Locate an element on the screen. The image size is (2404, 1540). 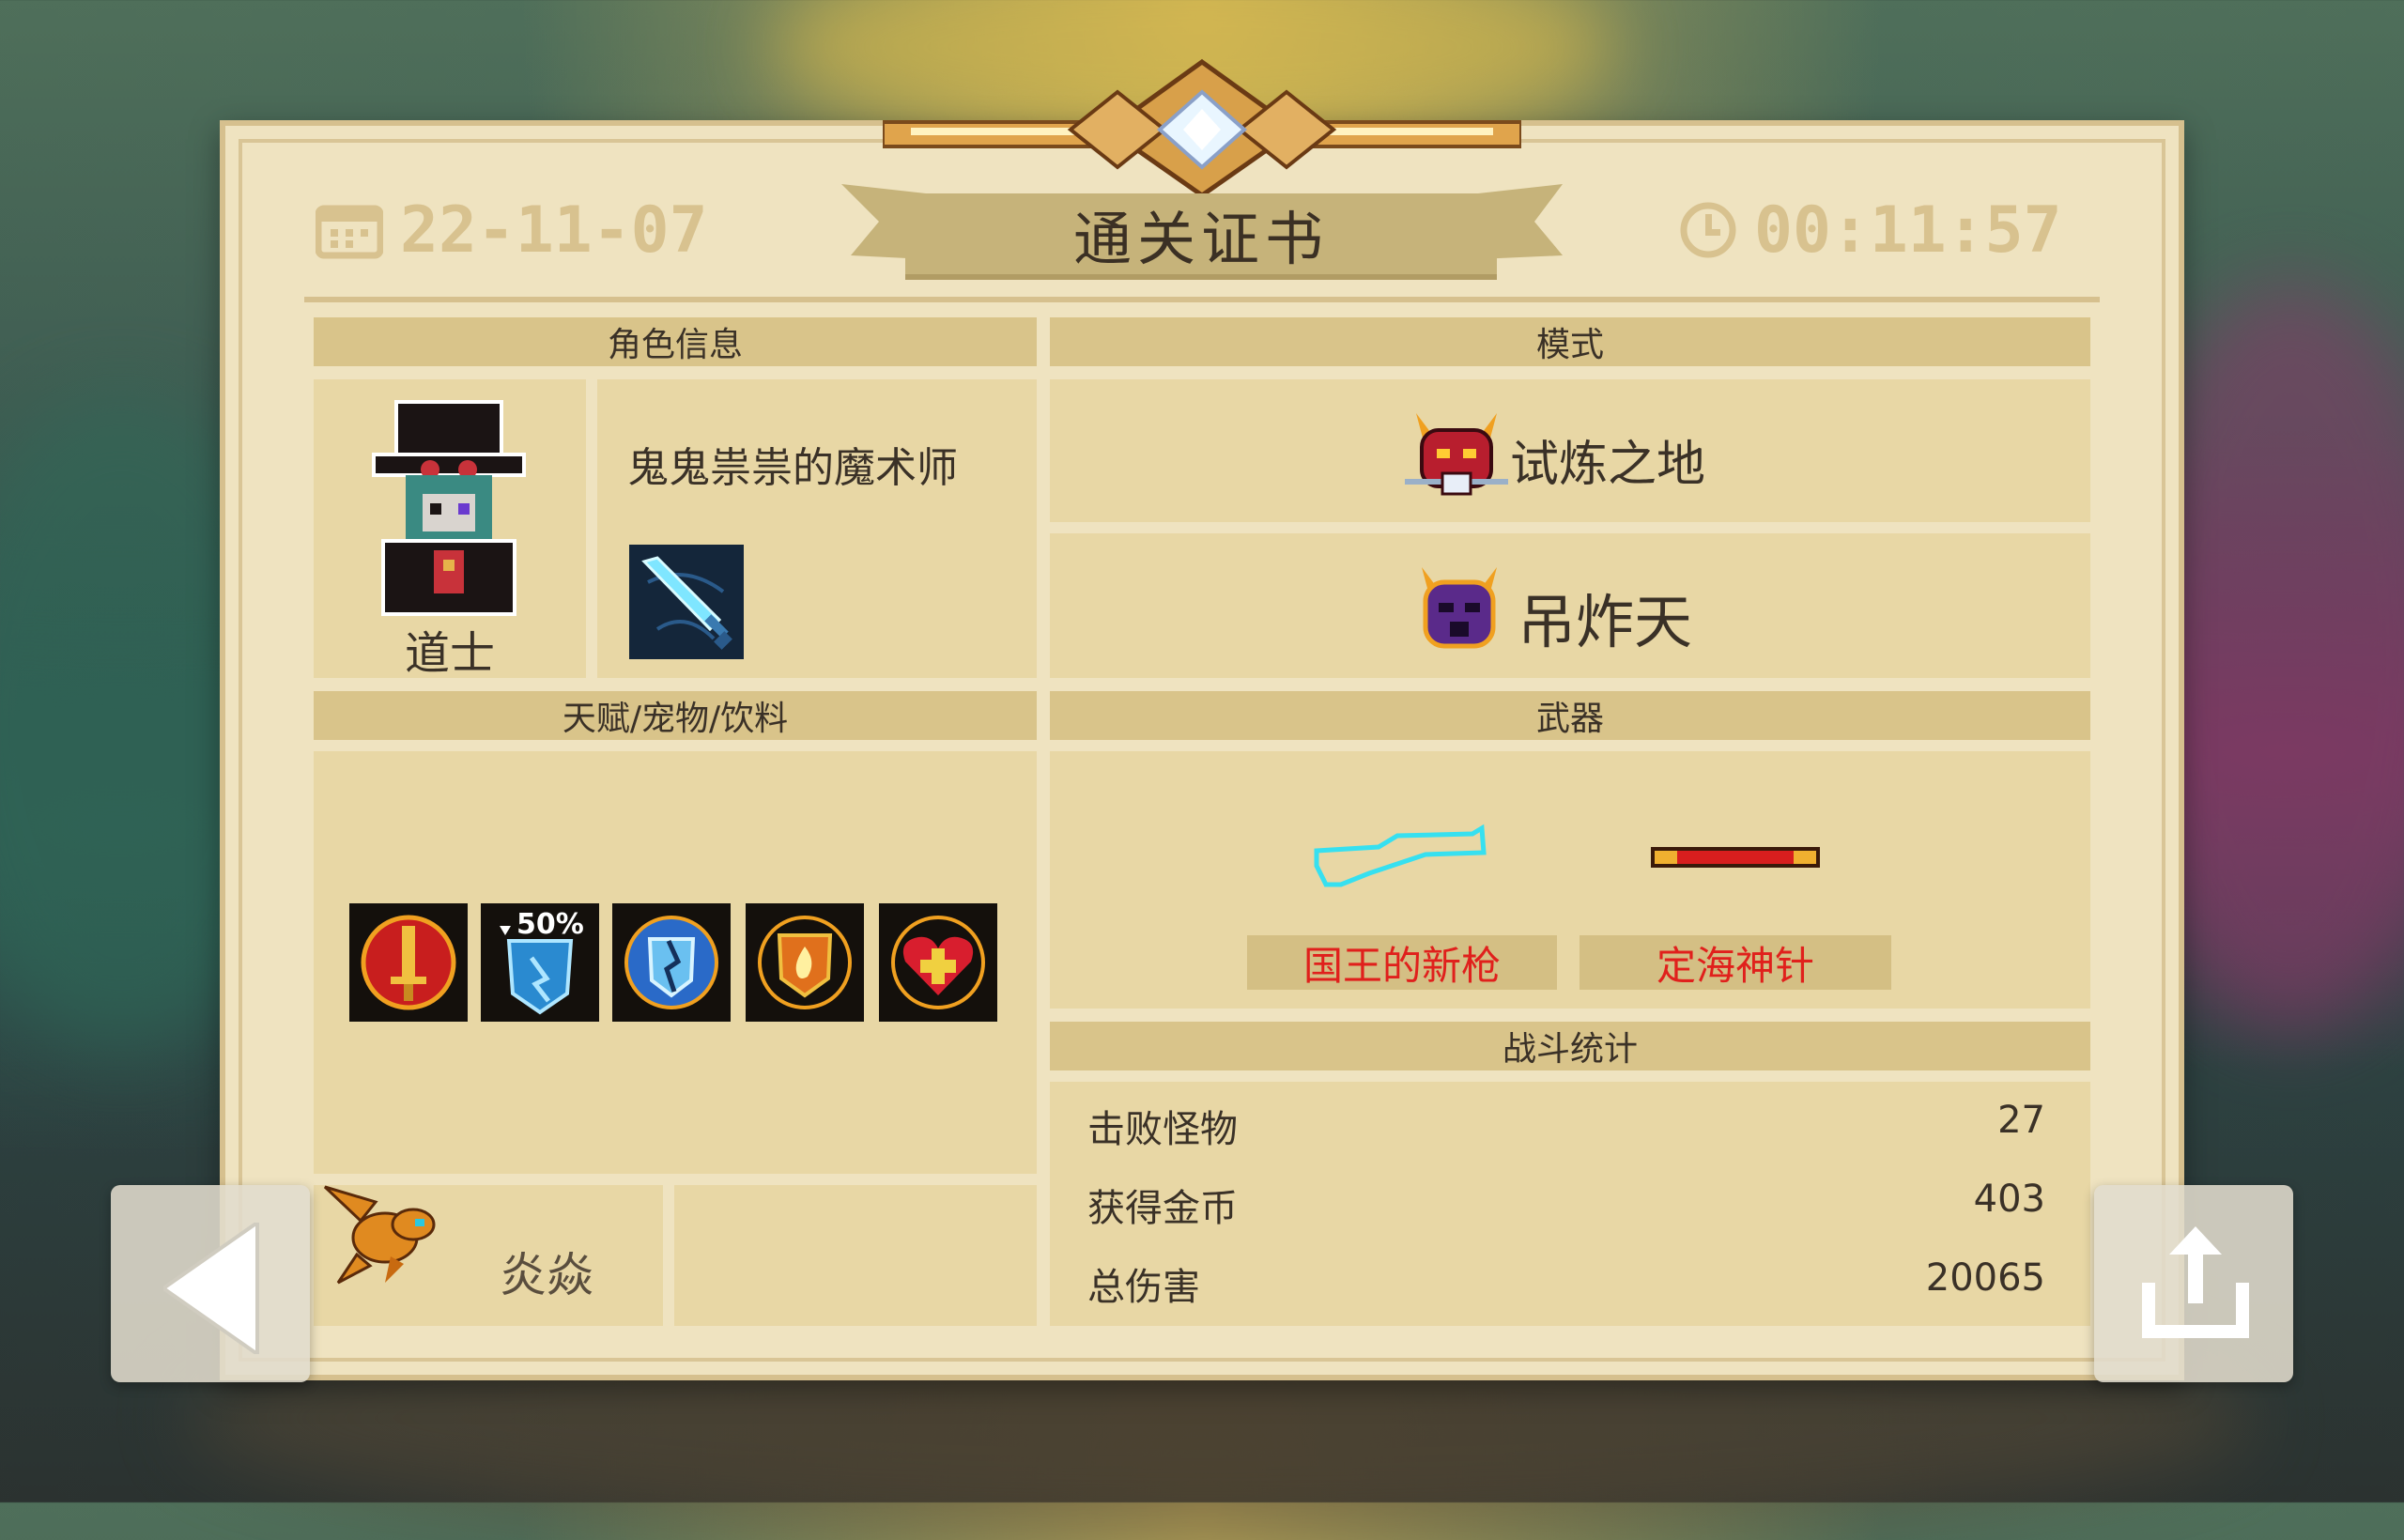
share-icon is located at coordinates (2195, 1282).